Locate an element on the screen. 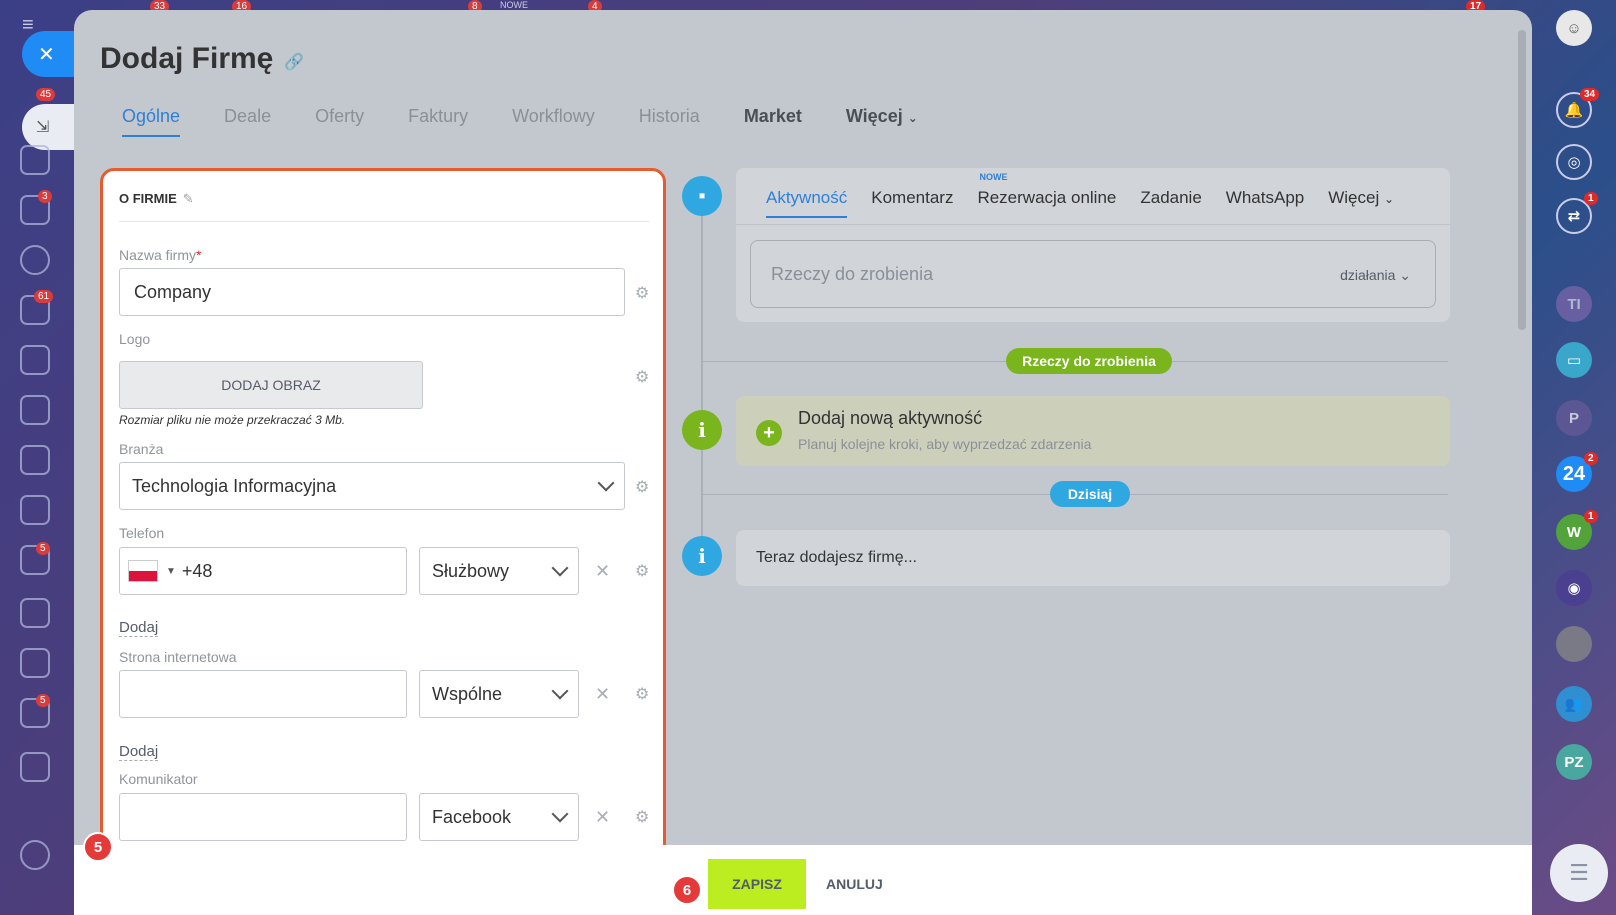 This screenshot has width=1616, height=915. user-avatar: ☺ is located at coordinates (1574, 28).